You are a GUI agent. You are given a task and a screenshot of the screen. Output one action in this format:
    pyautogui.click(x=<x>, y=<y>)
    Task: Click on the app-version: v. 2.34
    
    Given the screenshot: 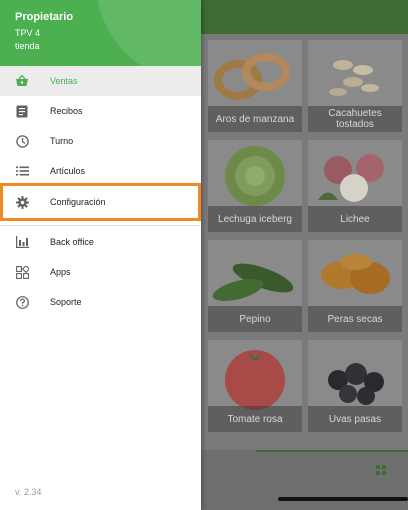 What is the action you would take?
    pyautogui.click(x=28, y=492)
    